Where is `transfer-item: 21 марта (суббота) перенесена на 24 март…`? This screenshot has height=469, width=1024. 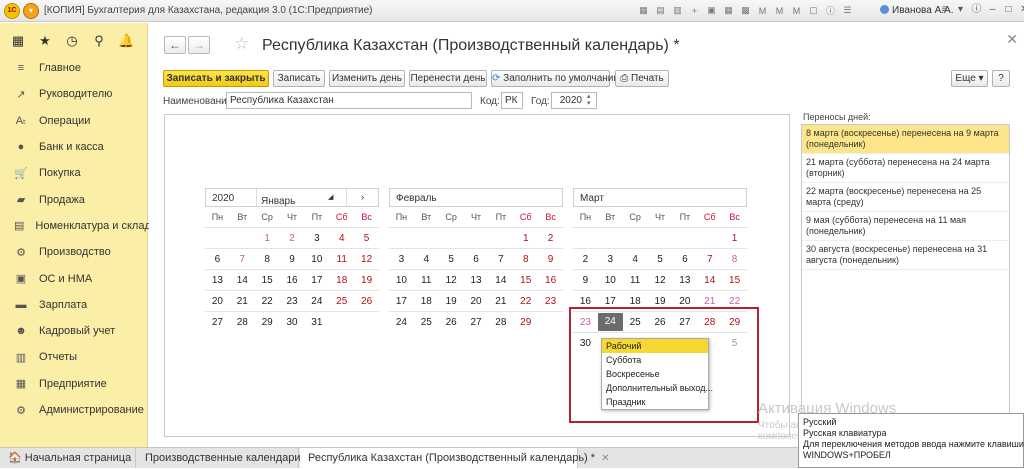 transfer-item: 21 марта (суббота) перенесена на 24 март… is located at coordinates (905, 168).